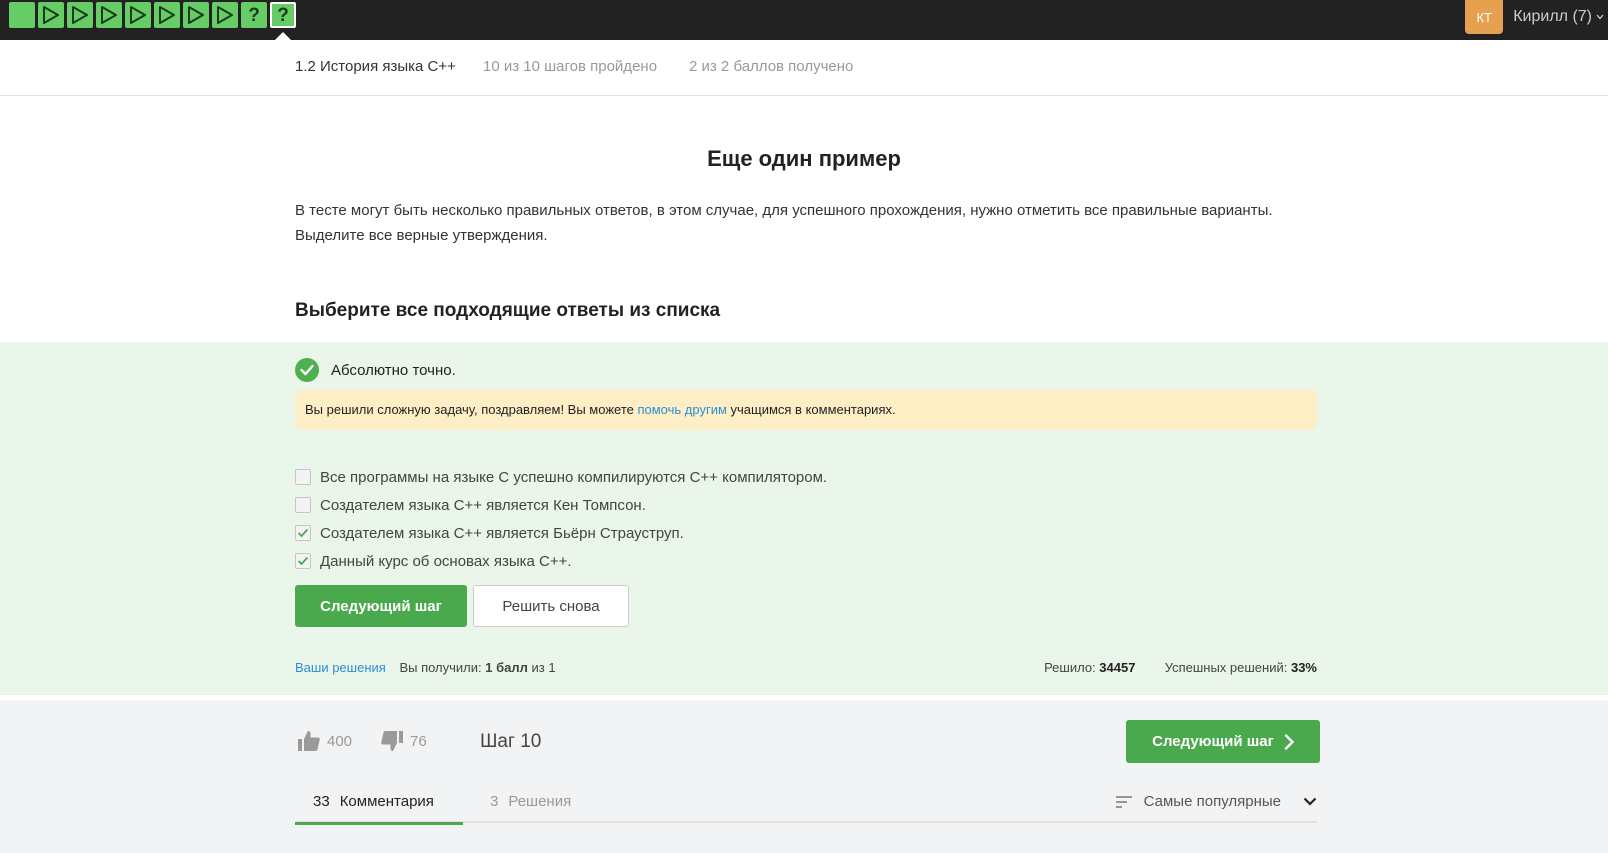 The height and width of the screenshot is (853, 1608). I want to click on success-label: Успешных решений:, so click(1226, 667).